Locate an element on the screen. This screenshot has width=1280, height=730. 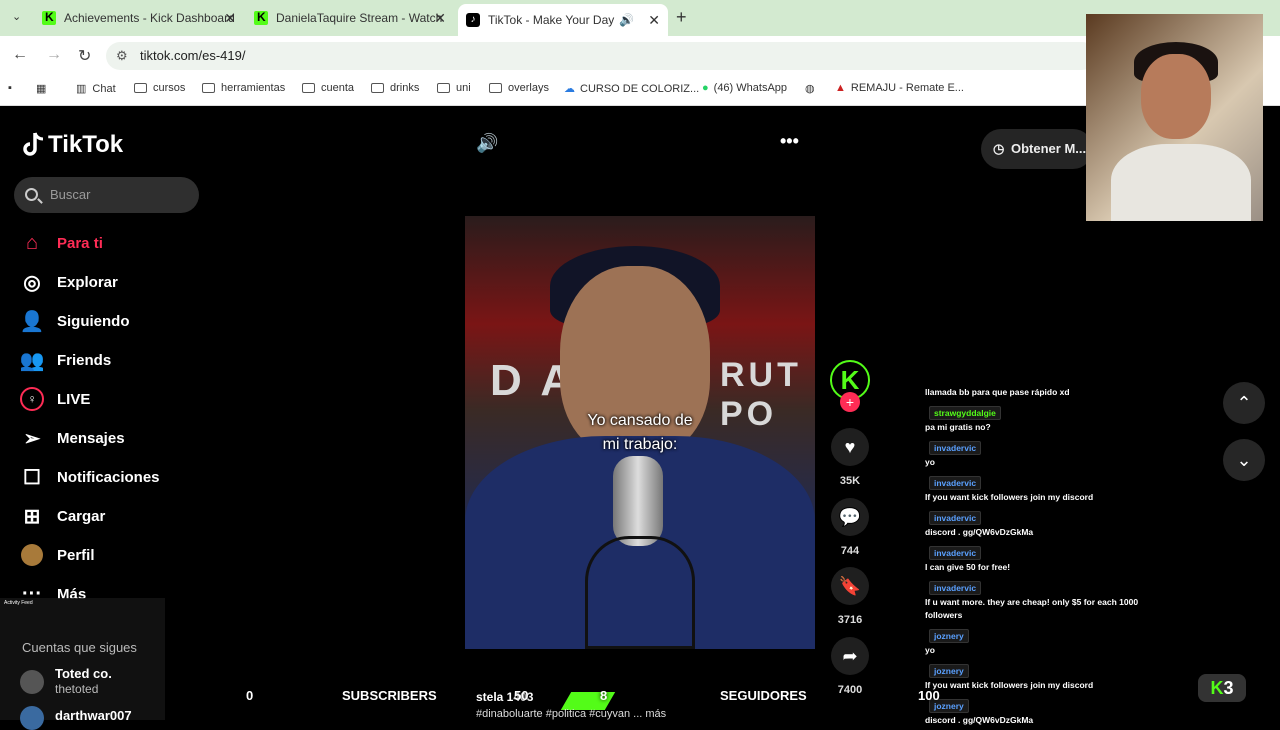
comment-count: 744 is located at coordinates (850, 551).